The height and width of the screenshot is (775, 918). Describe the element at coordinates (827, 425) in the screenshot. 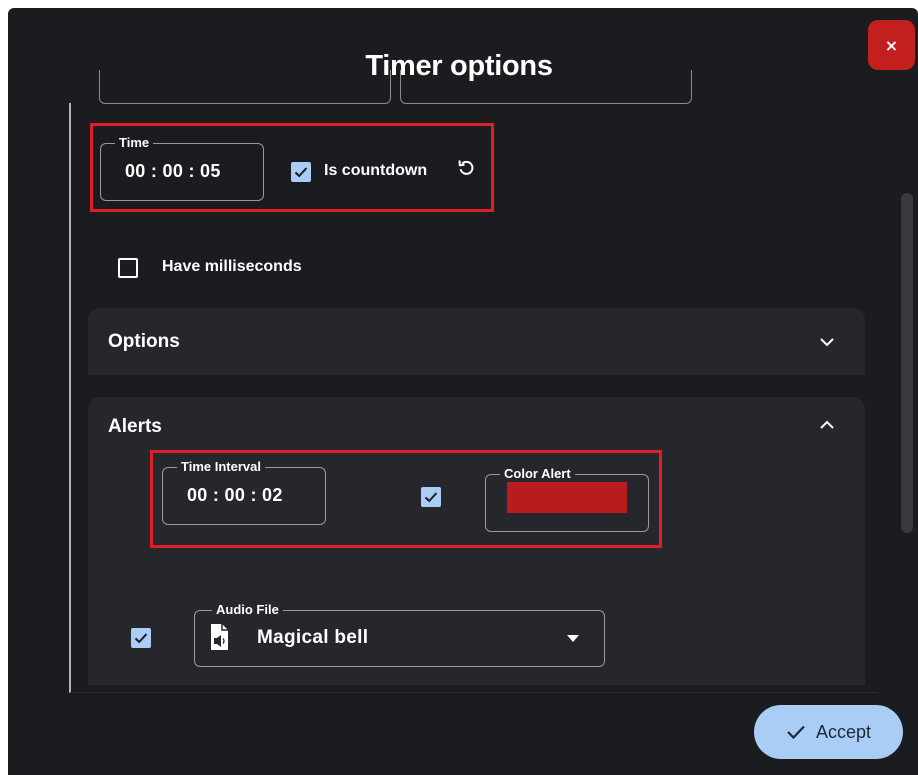

I see `chevron-up-icon` at that location.